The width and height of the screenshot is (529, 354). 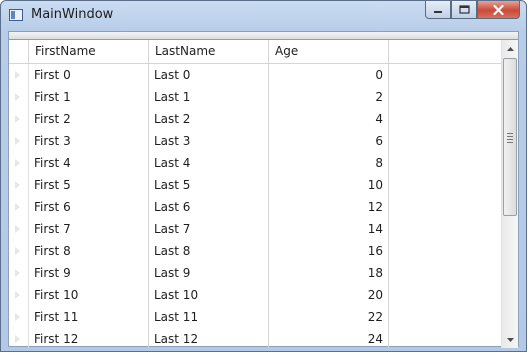 I want to click on cell-age: 12, so click(x=329, y=207).